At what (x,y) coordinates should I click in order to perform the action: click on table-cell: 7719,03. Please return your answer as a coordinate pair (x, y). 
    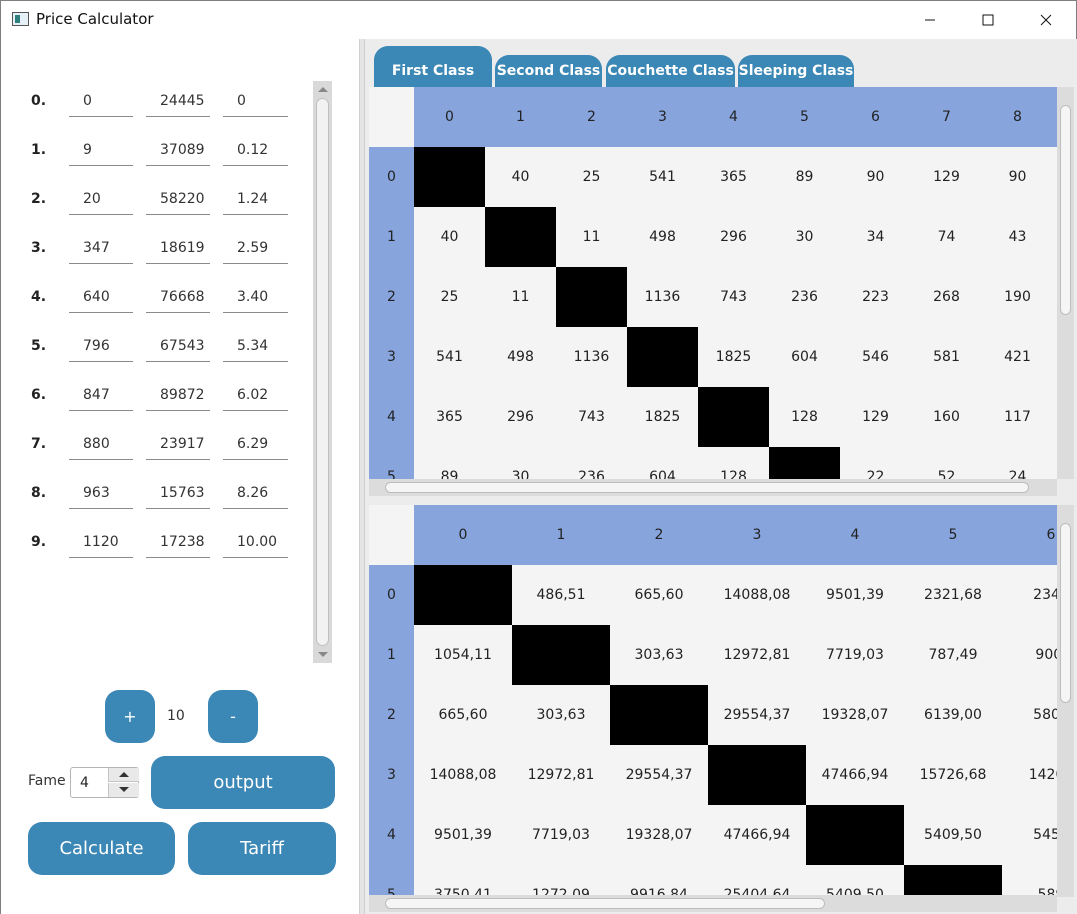
    Looking at the image, I should click on (855, 655).